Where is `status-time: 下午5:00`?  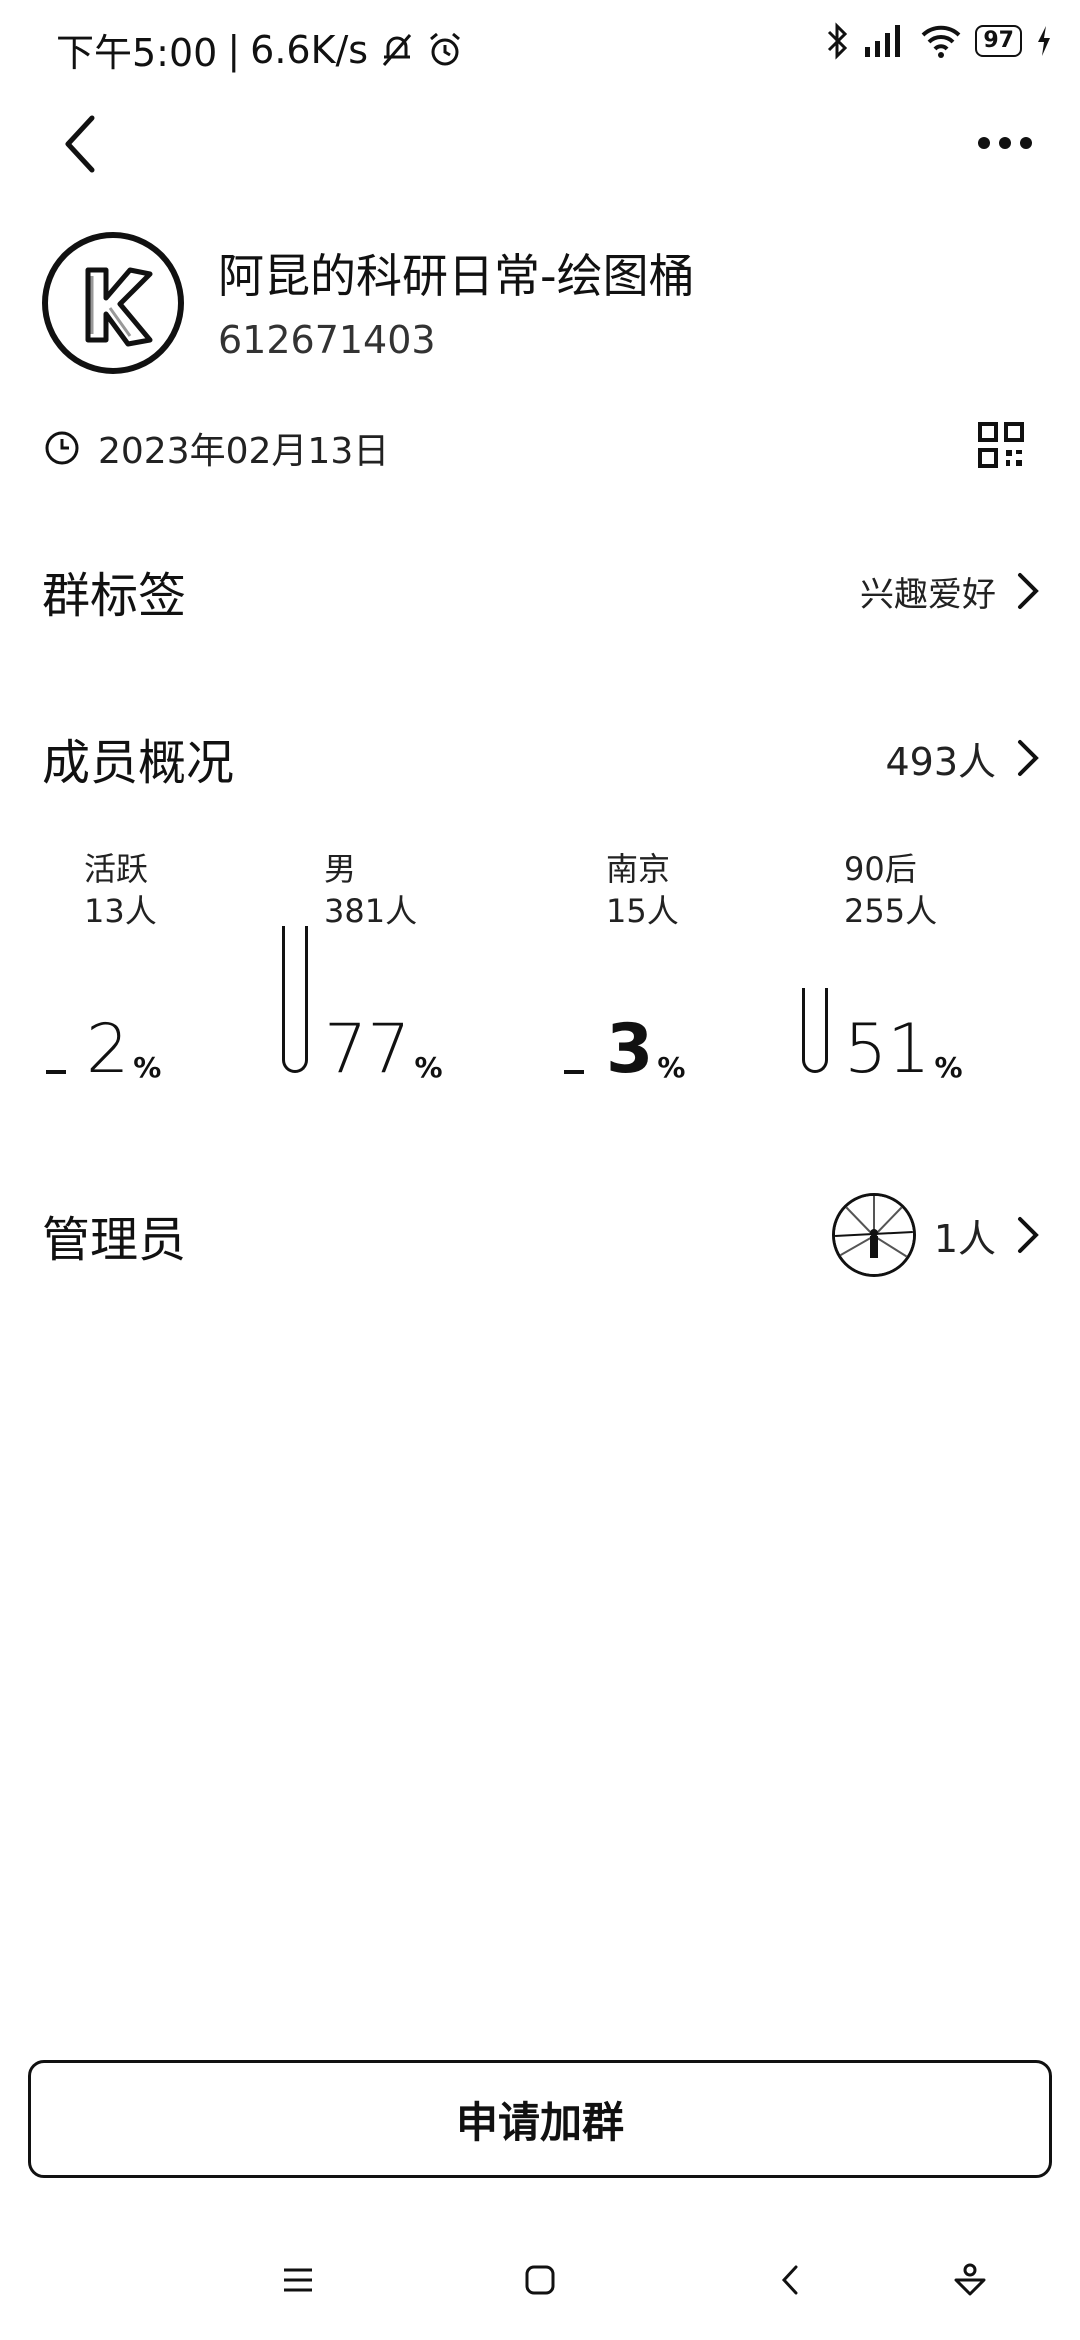 status-time: 下午5:00 is located at coordinates (137, 53).